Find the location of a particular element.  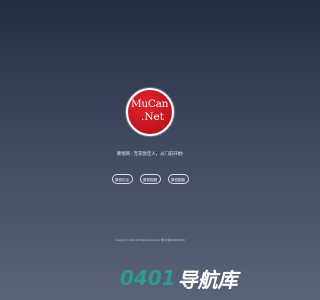

watermark-text: 导航库 is located at coordinates (207, 279).